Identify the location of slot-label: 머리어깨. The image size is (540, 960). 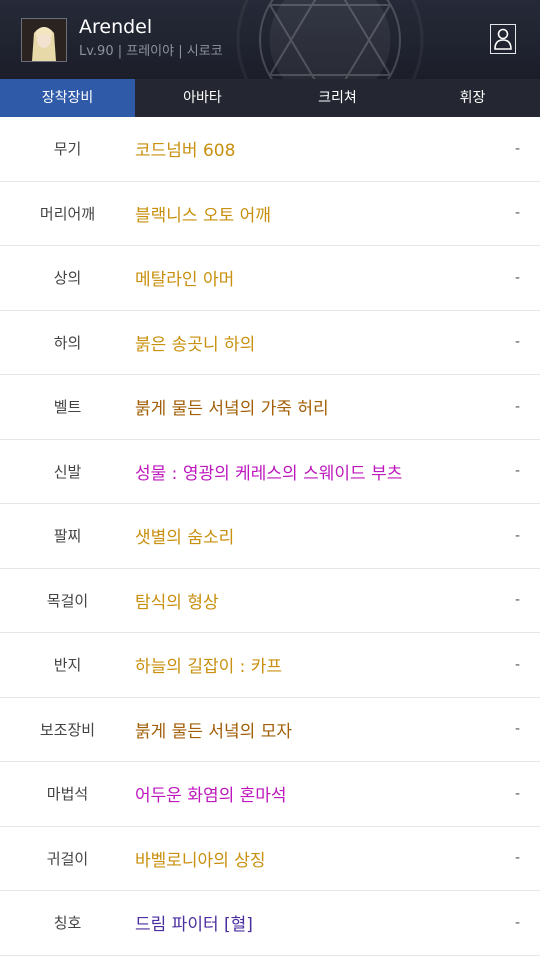
(67, 213).